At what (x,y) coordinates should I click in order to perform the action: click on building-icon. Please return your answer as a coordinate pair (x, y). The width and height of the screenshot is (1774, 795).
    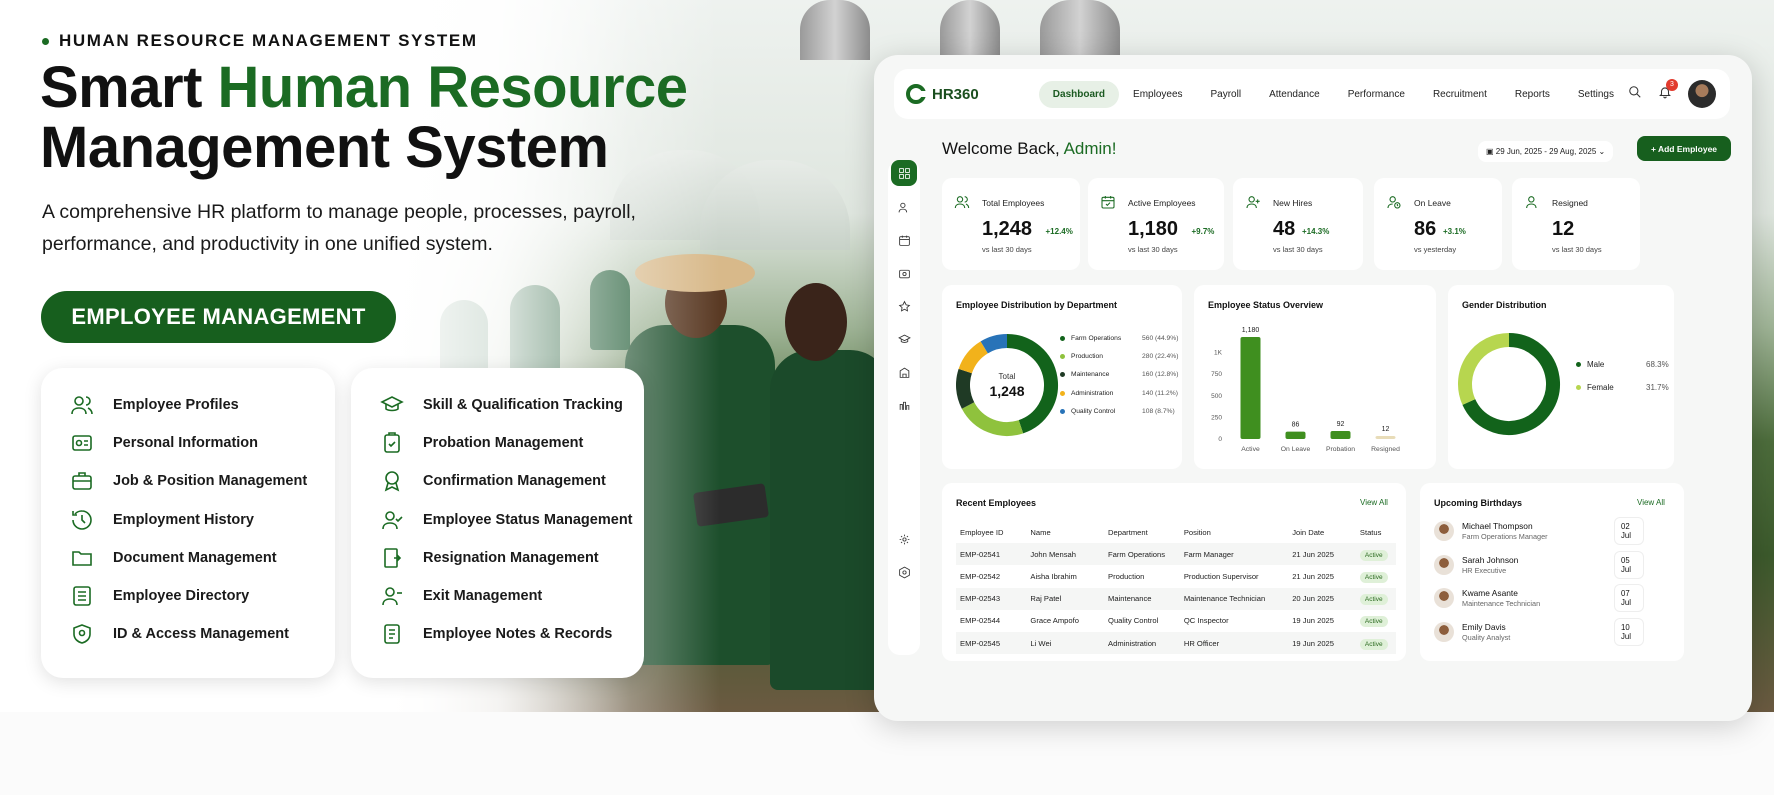
    Looking at the image, I should click on (904, 372).